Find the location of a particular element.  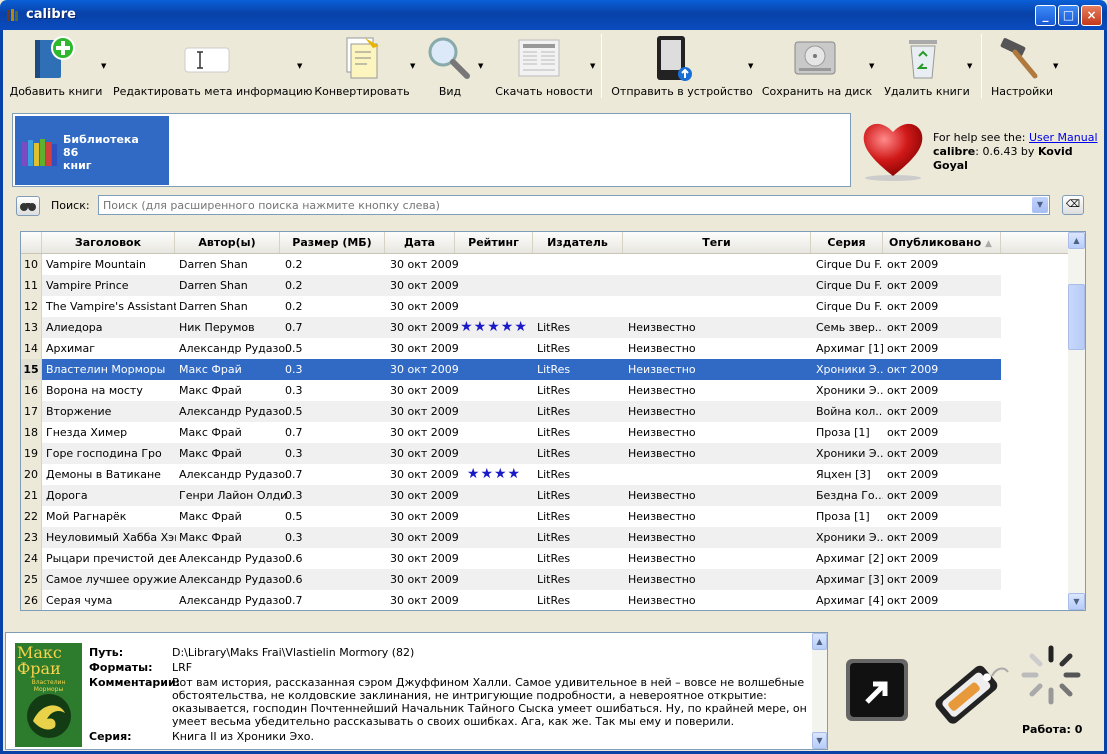

view-dropdown-icon: ▼ is located at coordinates (480, 66).